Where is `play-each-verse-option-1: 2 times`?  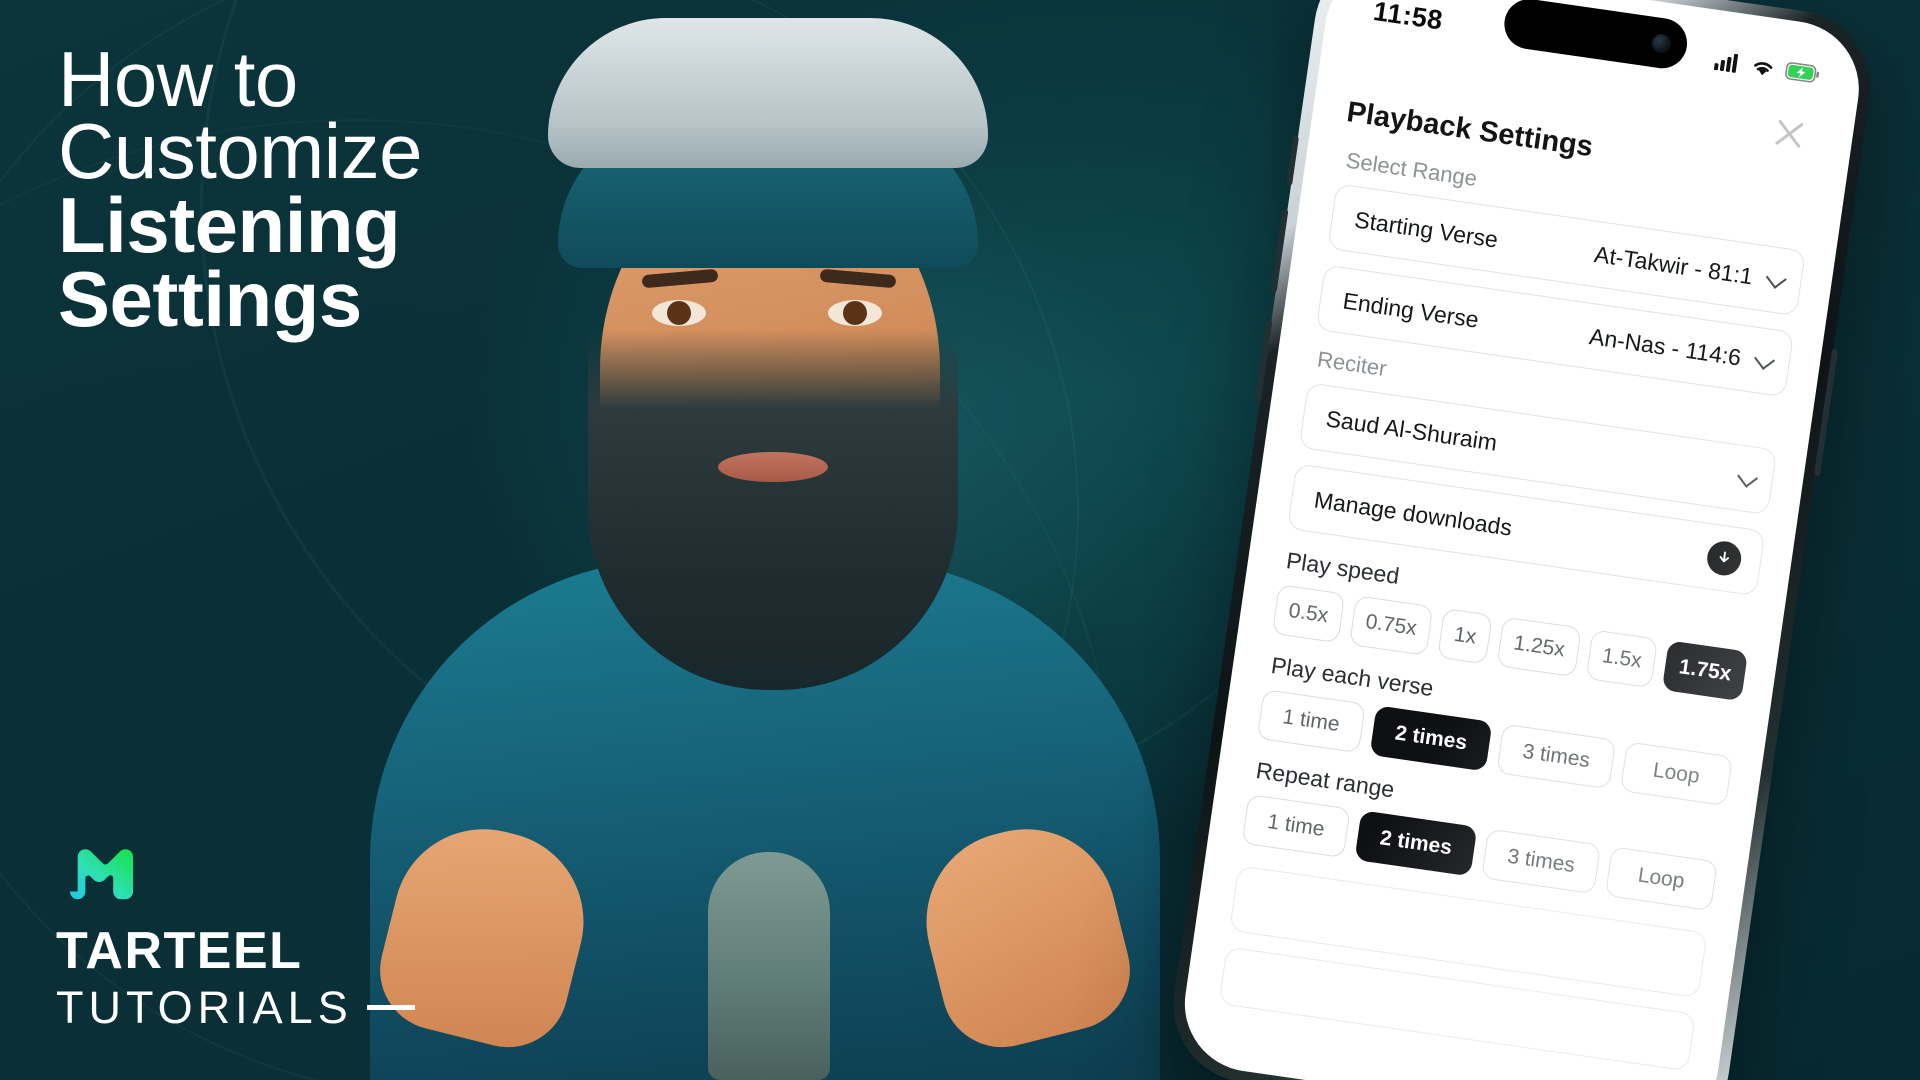
play-each-verse-option-1: 2 times is located at coordinates (1431, 738).